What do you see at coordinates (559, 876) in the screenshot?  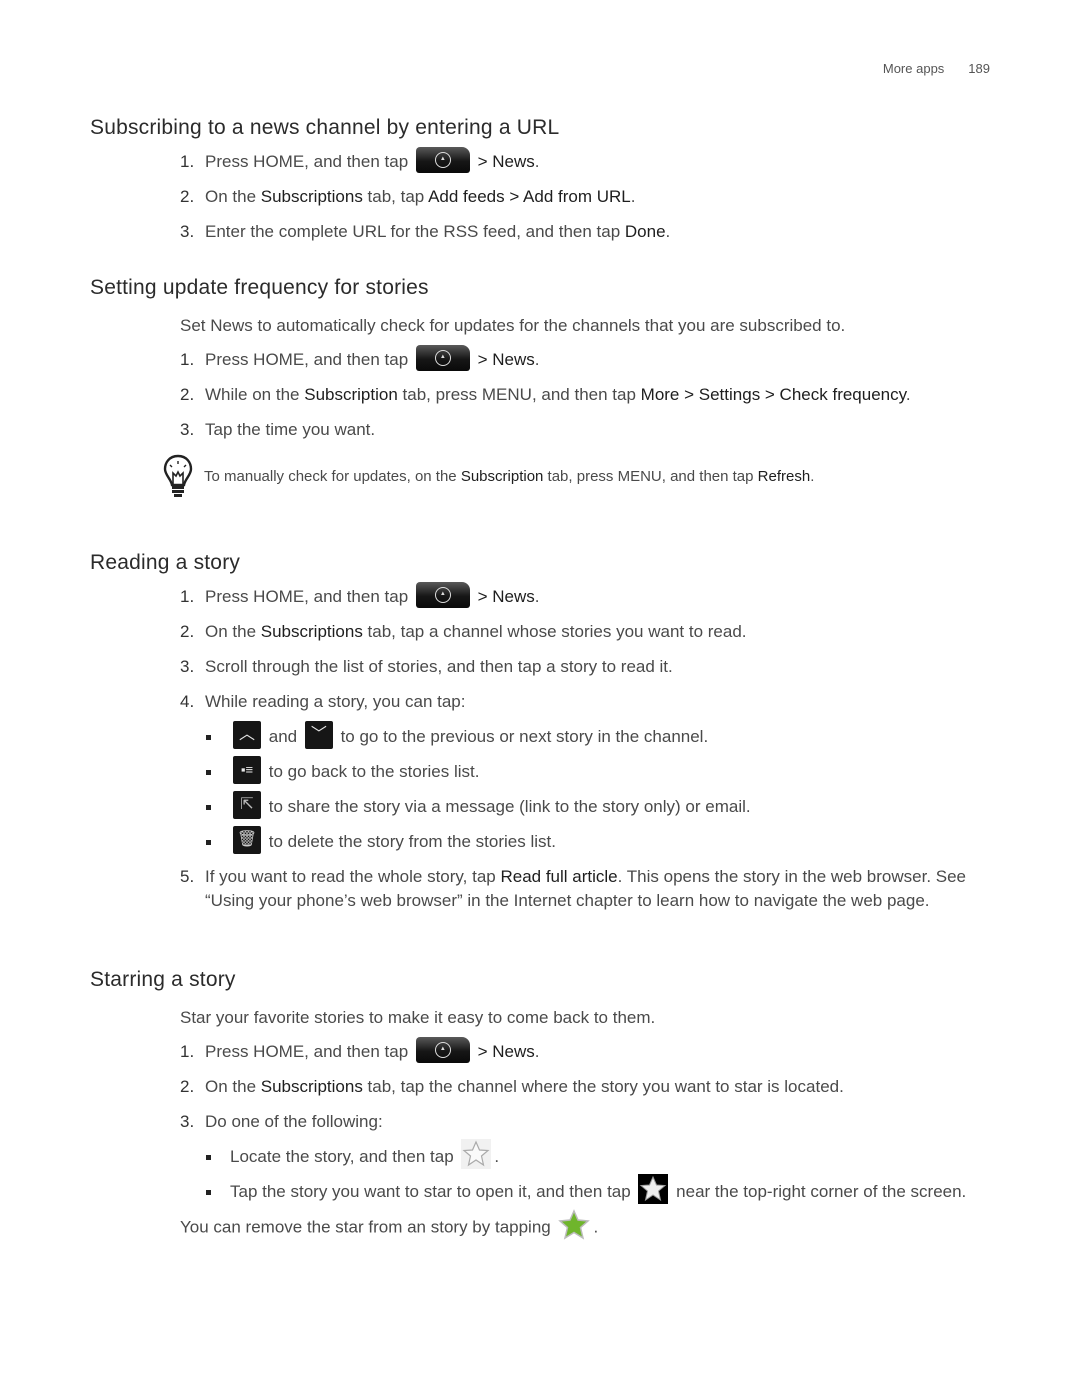 I see `text: Read full article` at bounding box center [559, 876].